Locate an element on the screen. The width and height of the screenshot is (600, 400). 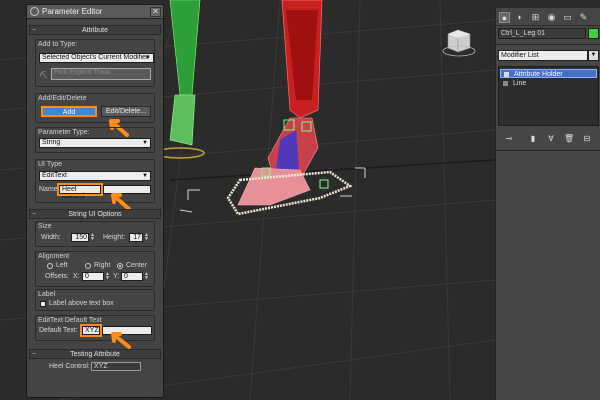
ui-type-dropdown: EditText ▼ is located at coordinates (95, 176).